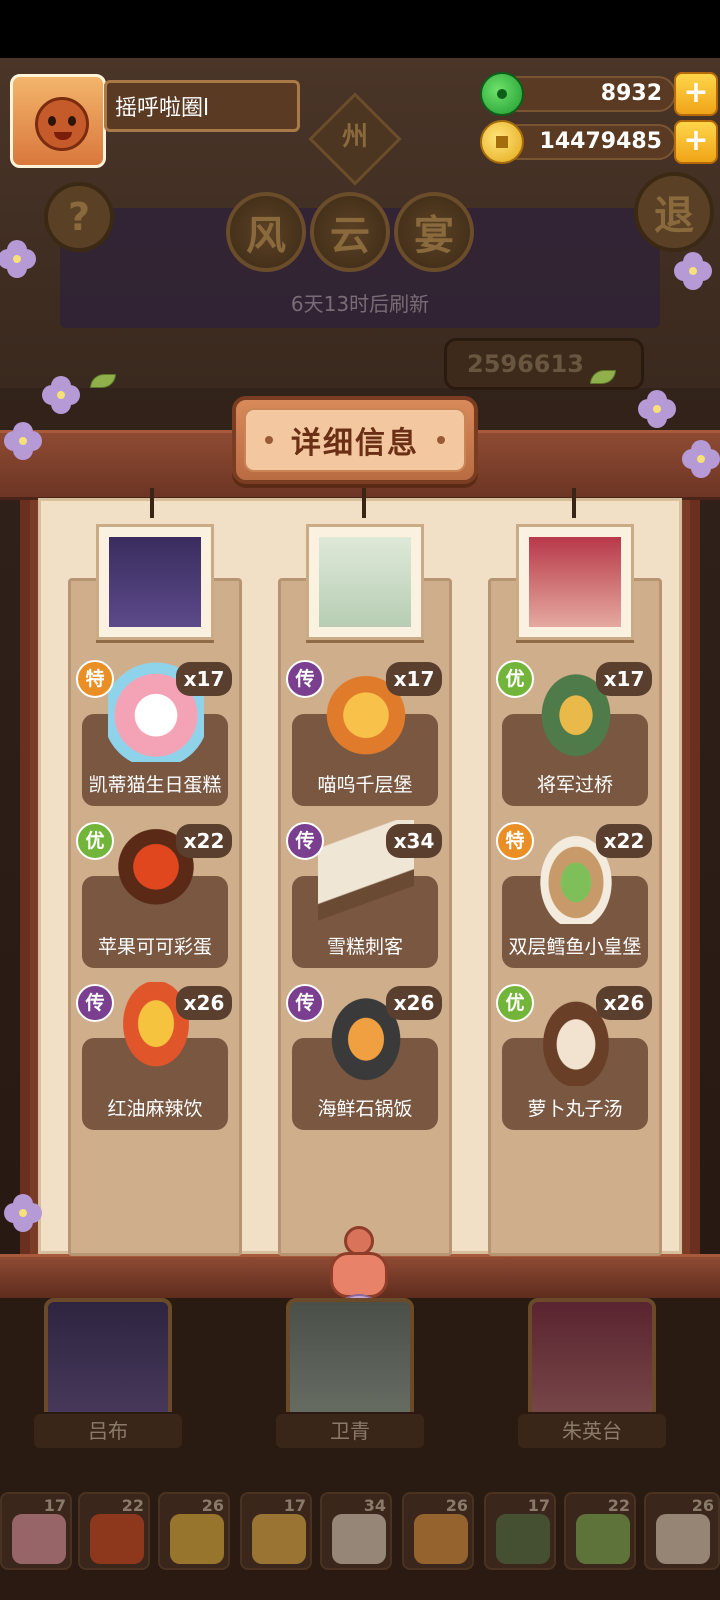 The width and height of the screenshot is (720, 1600). What do you see at coordinates (525, 364) in the screenshot?
I see `score-value: 2596613` at bounding box center [525, 364].